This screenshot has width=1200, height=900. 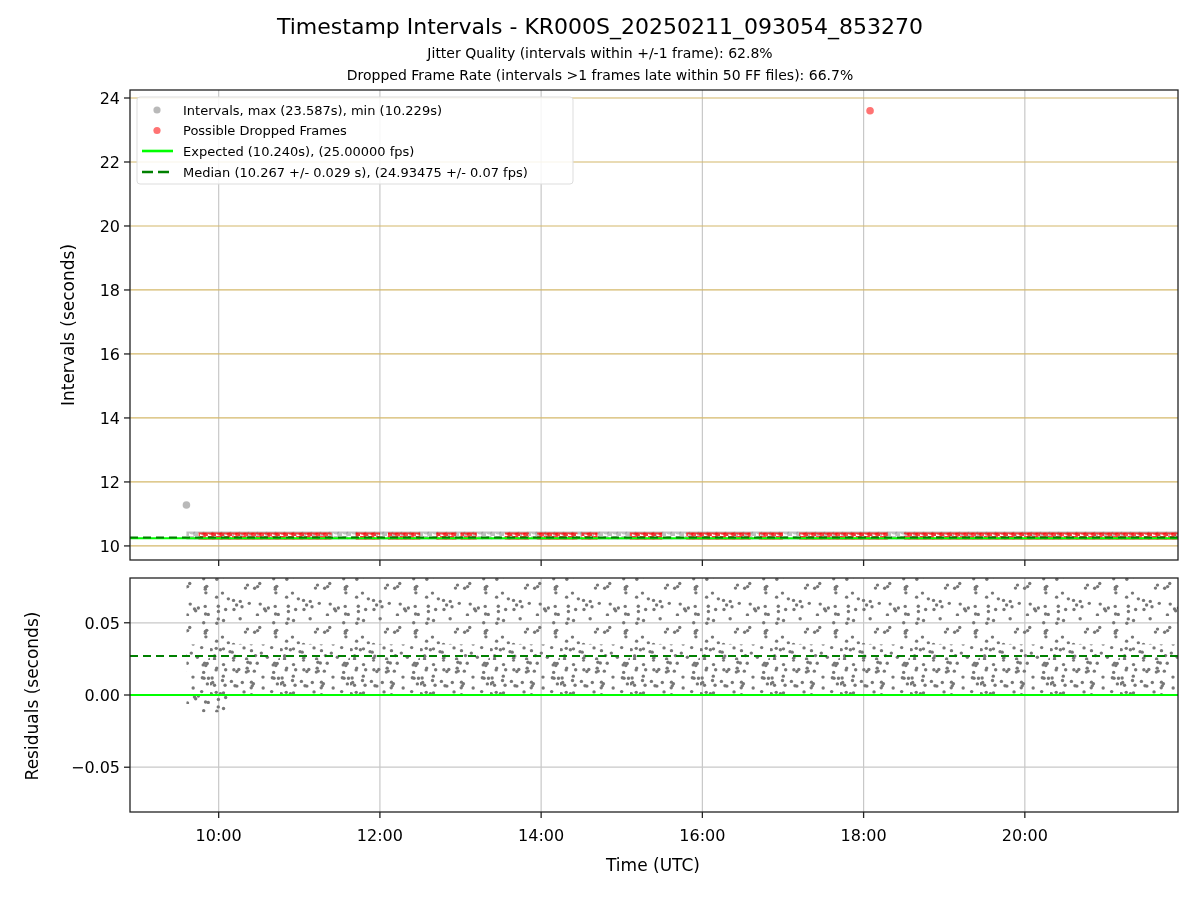 What do you see at coordinates (109, 226) in the screenshot?
I see `tick-label: 20` at bounding box center [109, 226].